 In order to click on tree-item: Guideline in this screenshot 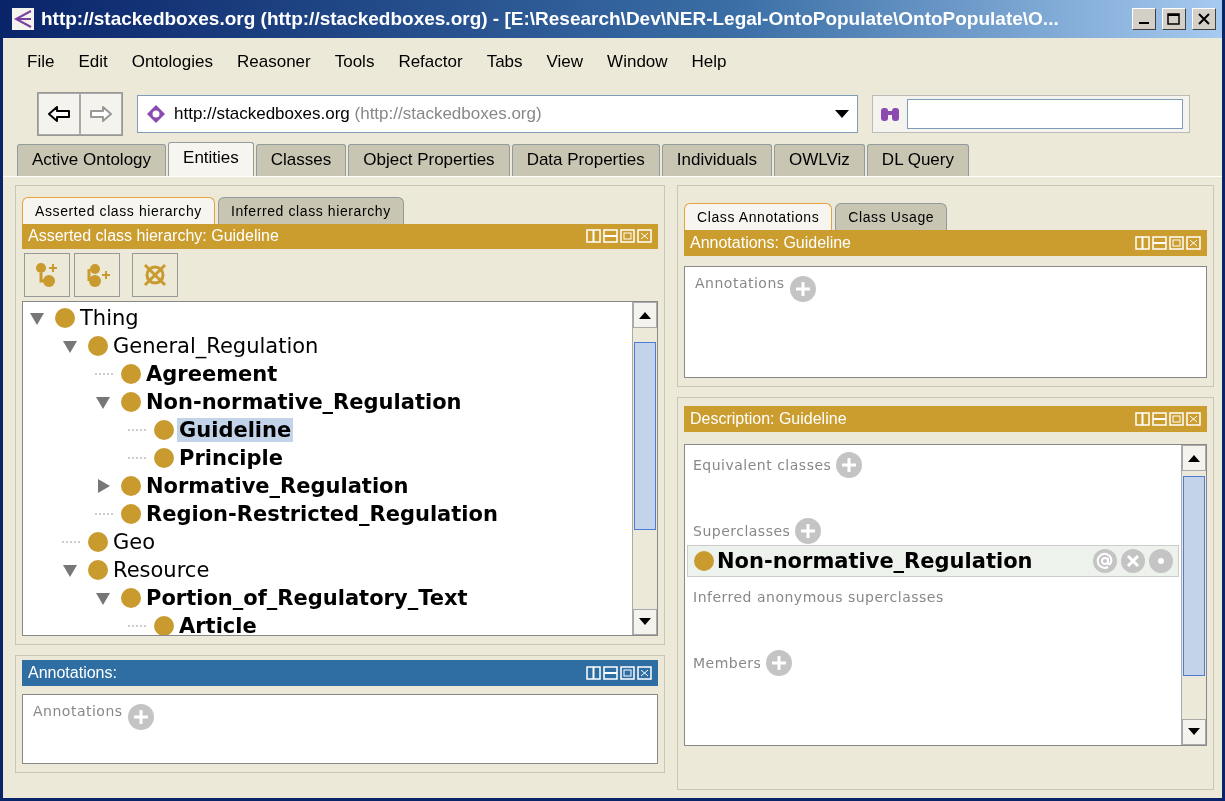, I will do `click(235, 430)`.